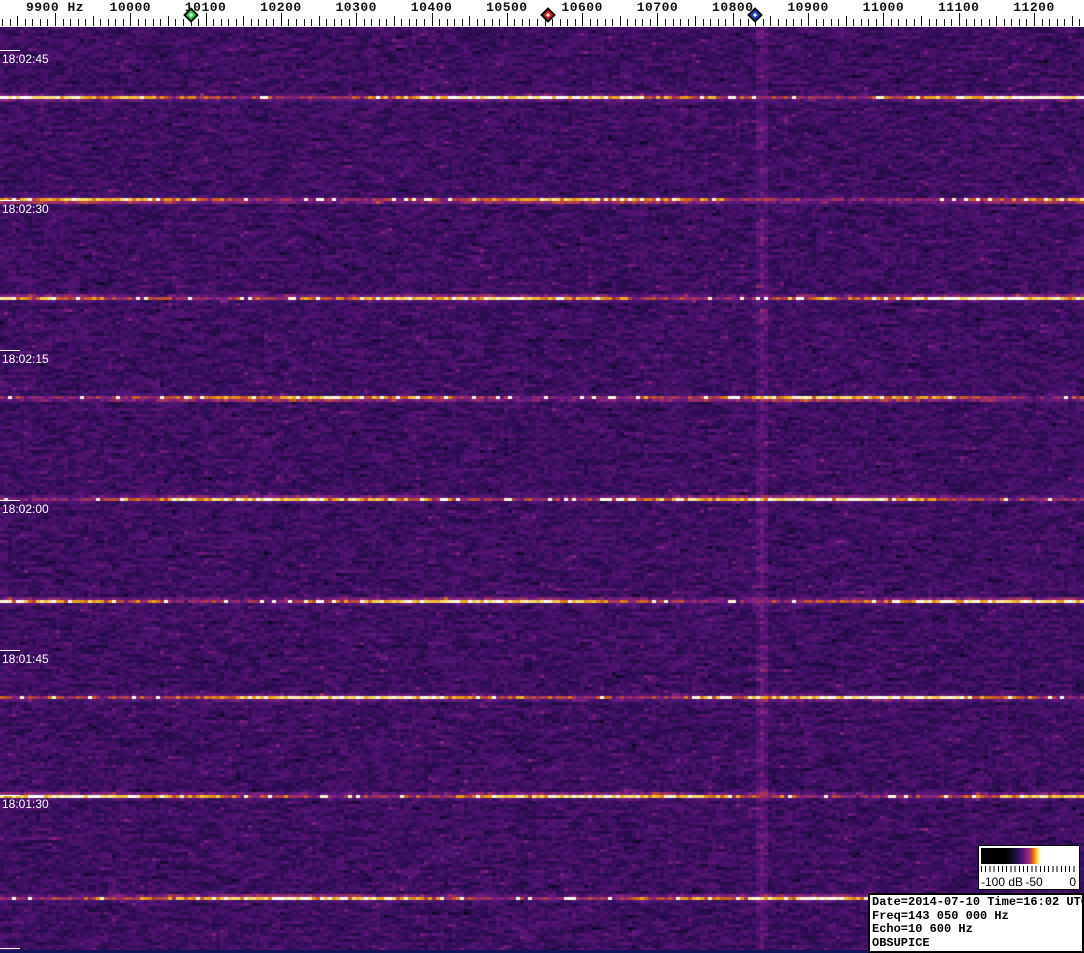 This screenshot has width=1084, height=953. Describe the element at coordinates (1002, 882) in the screenshot. I see `db-label-min: -100 dB` at that location.